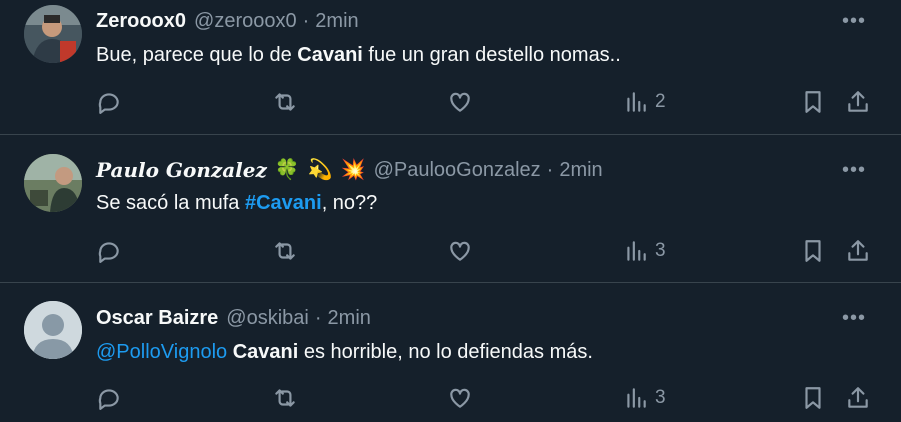  What do you see at coordinates (483, 203) in the screenshot?
I see `tweet-text: Se sacó la mufa #Cavani, no??` at bounding box center [483, 203].